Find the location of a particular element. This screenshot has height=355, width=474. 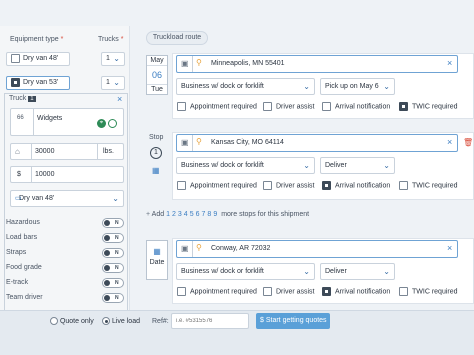

add-stops-count-link: 3 is located at coordinates (180, 214).